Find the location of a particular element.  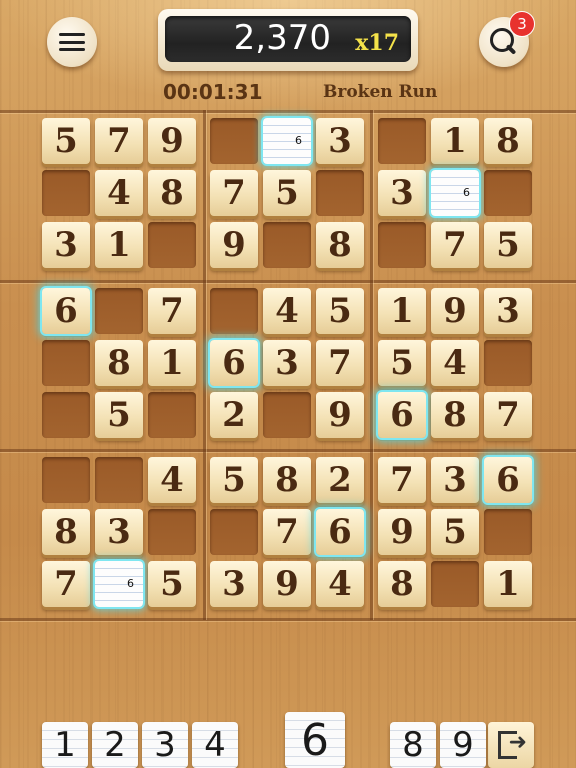

number-key-selected: 6 is located at coordinates (315, 740).